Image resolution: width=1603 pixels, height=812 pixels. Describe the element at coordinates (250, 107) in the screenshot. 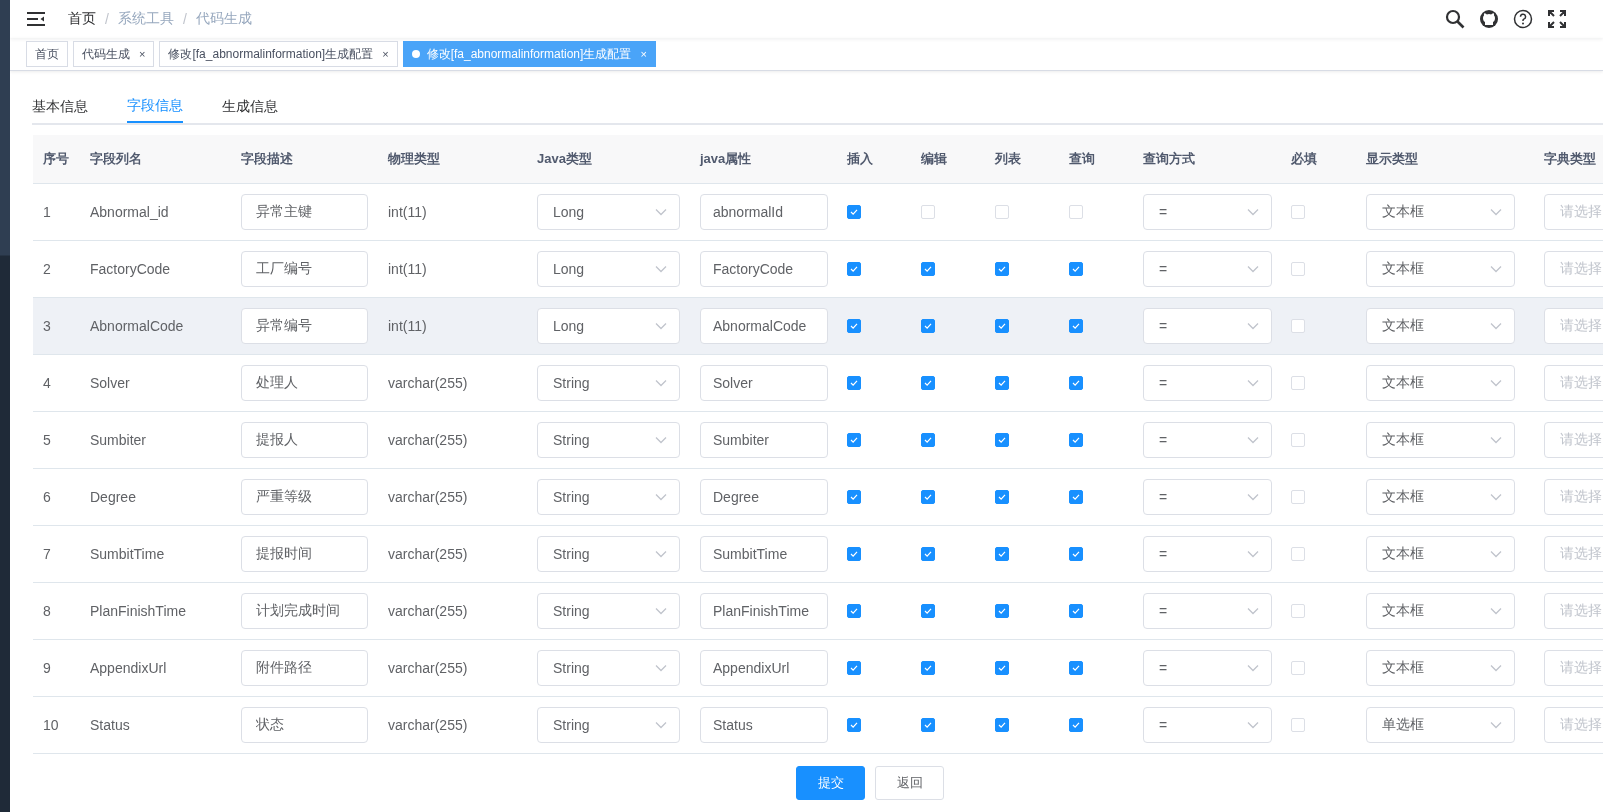

I see `tab: 生成信息` at that location.